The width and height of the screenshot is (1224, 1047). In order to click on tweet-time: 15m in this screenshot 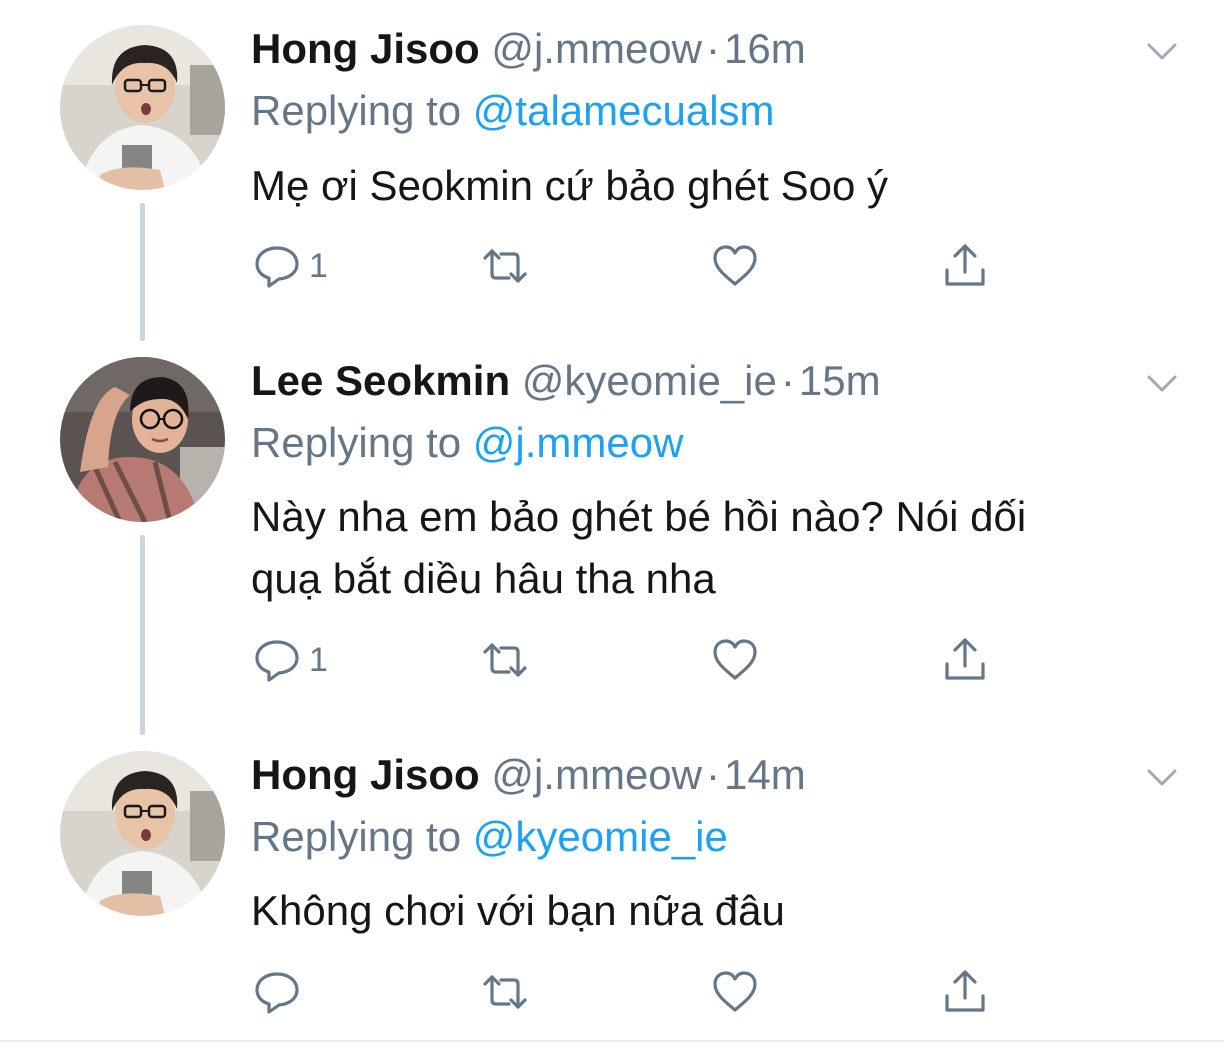, I will do `click(840, 380)`.